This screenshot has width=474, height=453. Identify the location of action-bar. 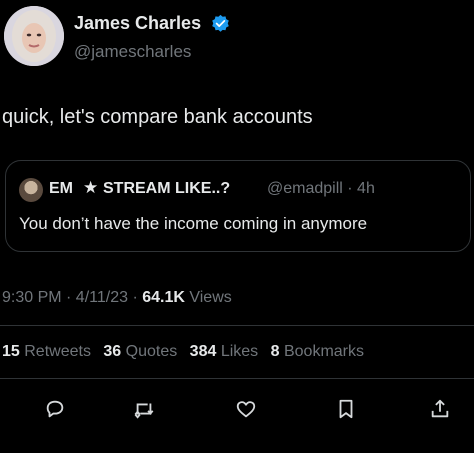
(237, 409).